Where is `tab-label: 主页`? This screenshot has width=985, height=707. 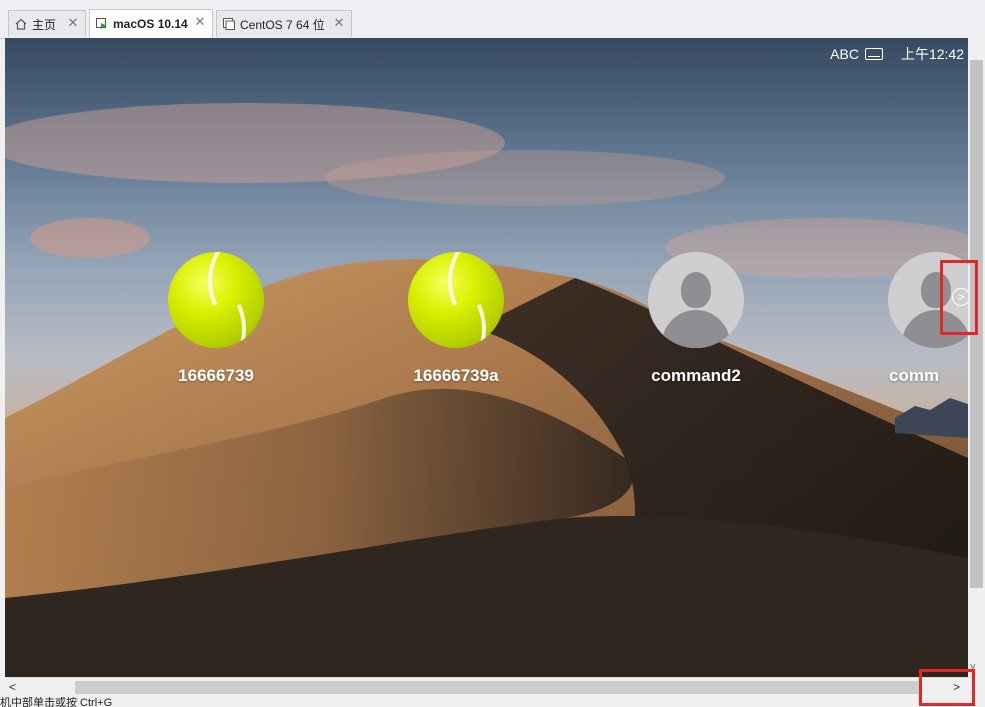 tab-label: 主页 is located at coordinates (44, 24).